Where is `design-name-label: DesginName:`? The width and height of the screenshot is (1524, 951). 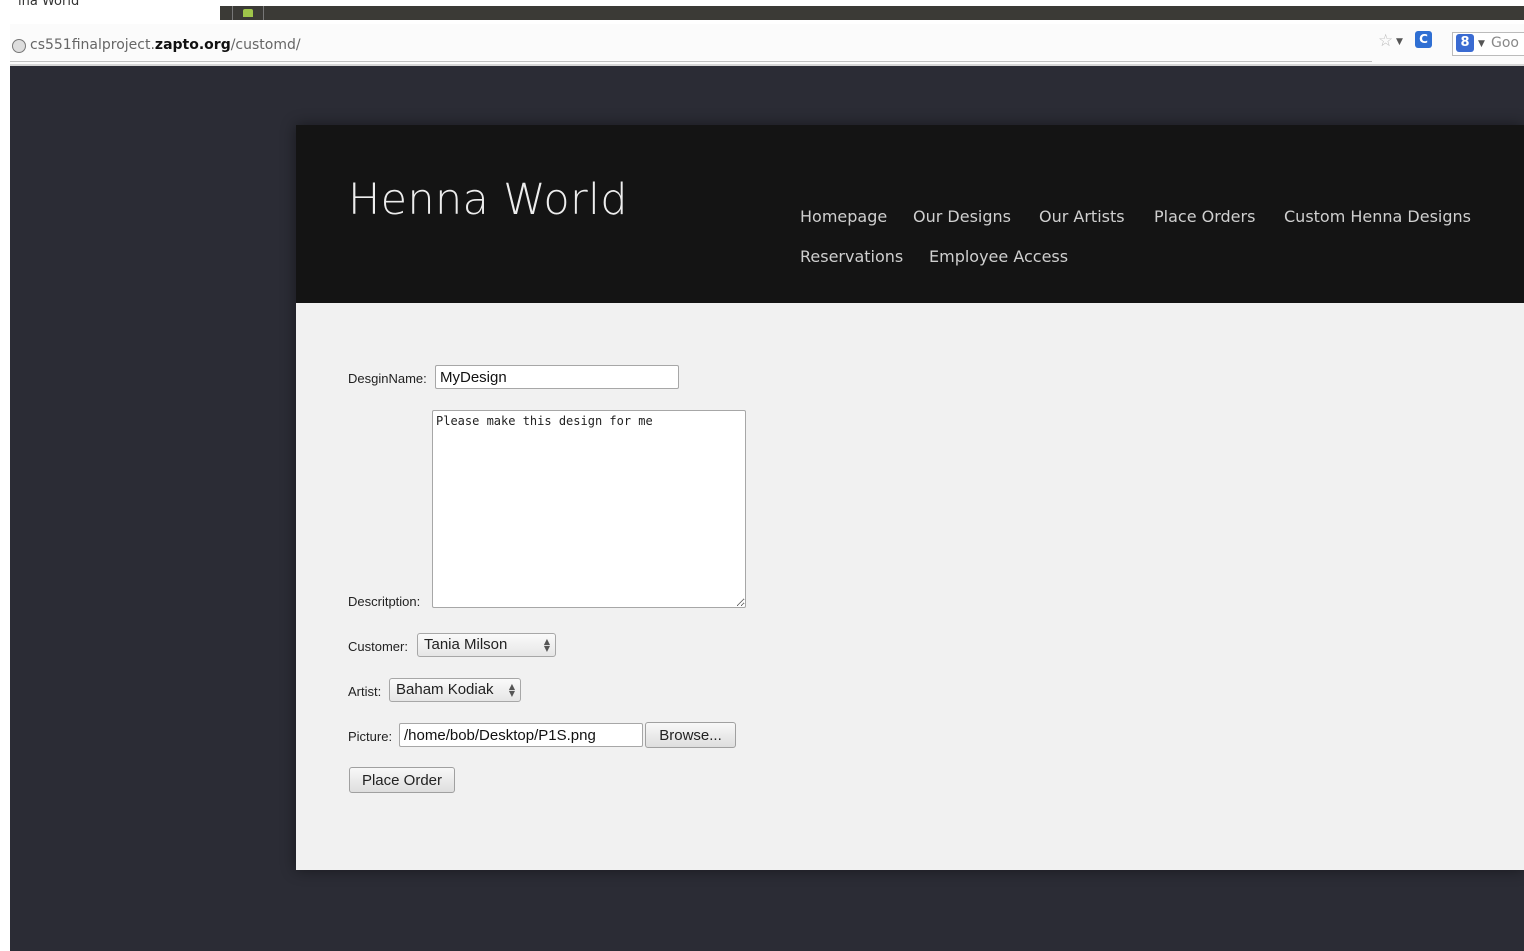 design-name-label: DesginName: is located at coordinates (387, 378).